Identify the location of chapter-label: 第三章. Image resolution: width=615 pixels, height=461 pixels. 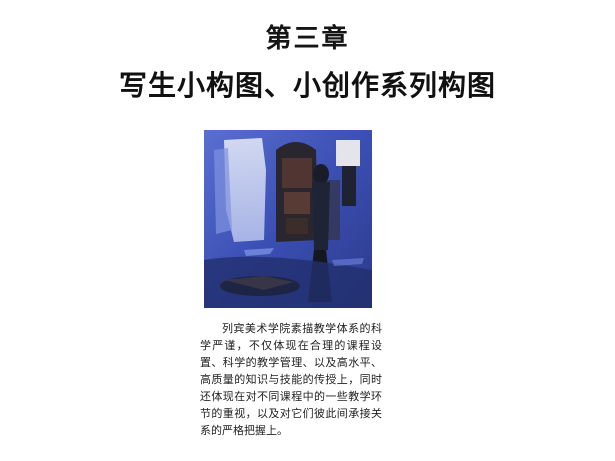
(307, 39).